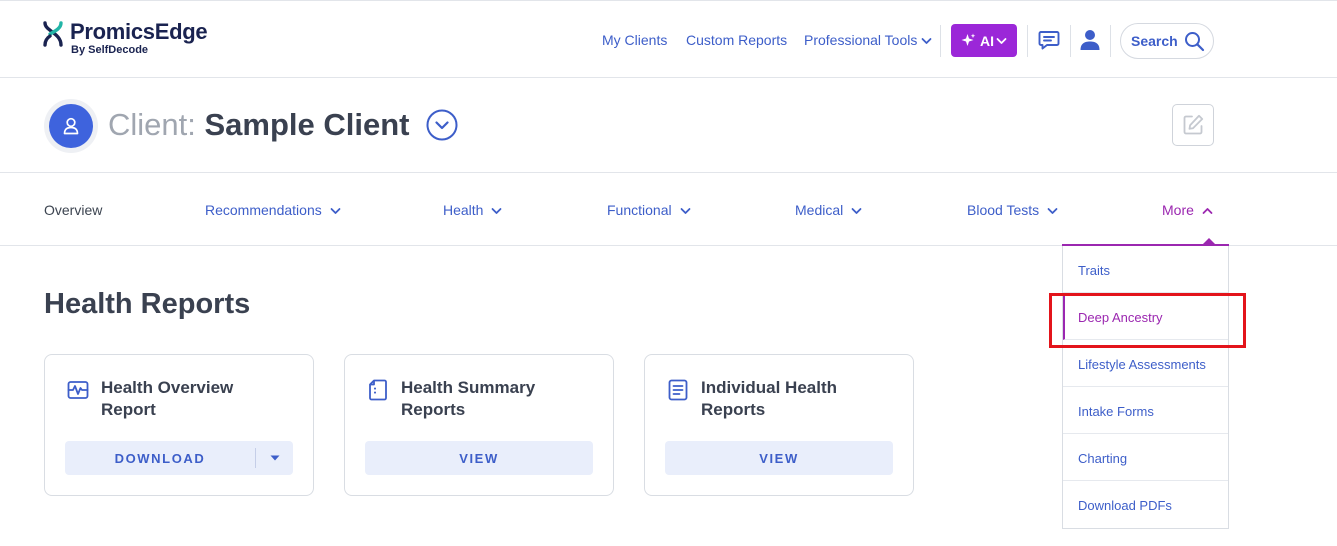  I want to click on edit-client-button, so click(1193, 125).